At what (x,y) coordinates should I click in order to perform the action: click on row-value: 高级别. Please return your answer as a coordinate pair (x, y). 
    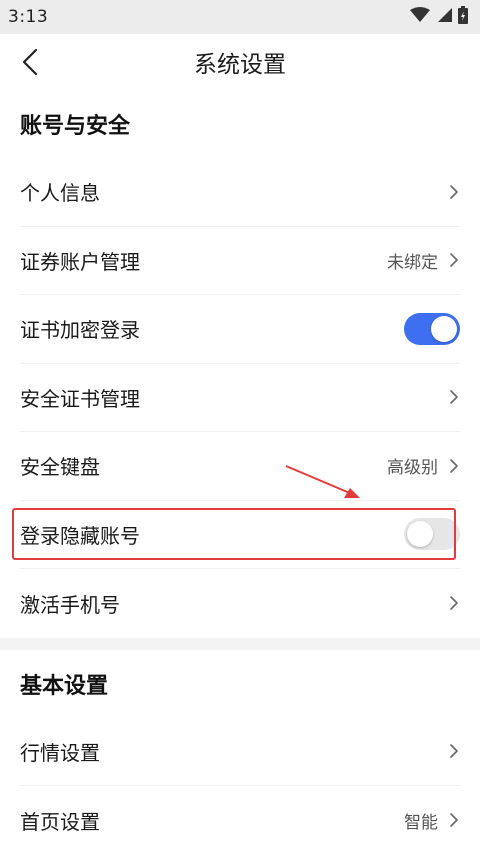
    Looking at the image, I should click on (412, 468).